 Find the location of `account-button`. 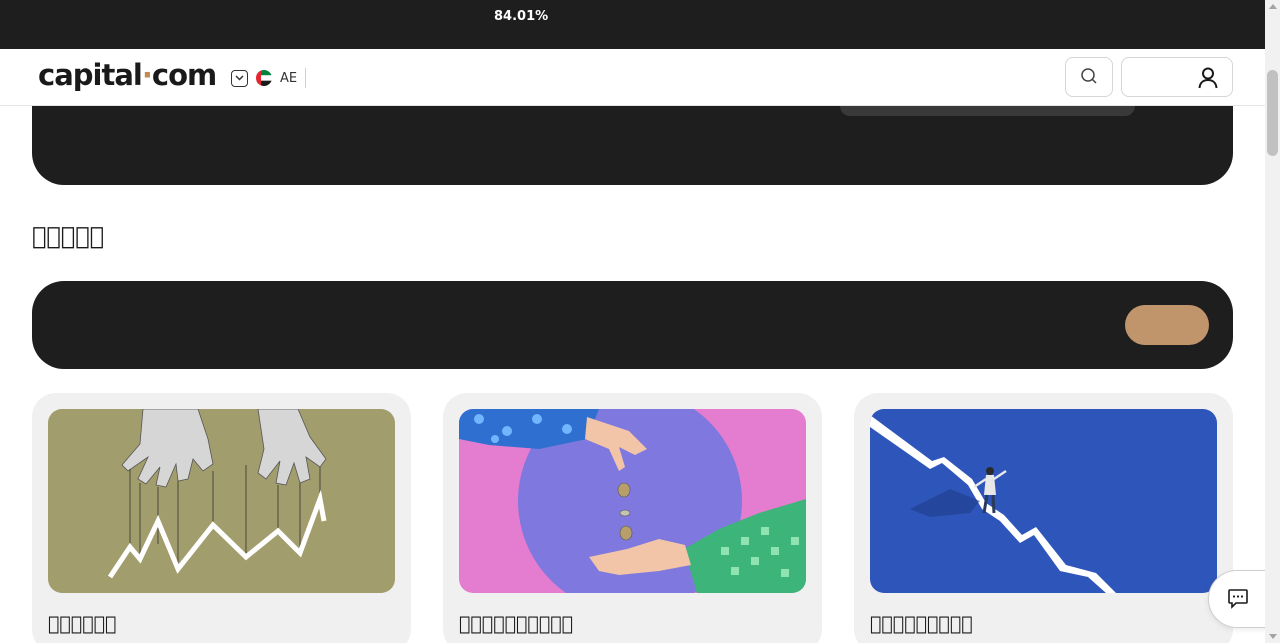

account-button is located at coordinates (1177, 77).